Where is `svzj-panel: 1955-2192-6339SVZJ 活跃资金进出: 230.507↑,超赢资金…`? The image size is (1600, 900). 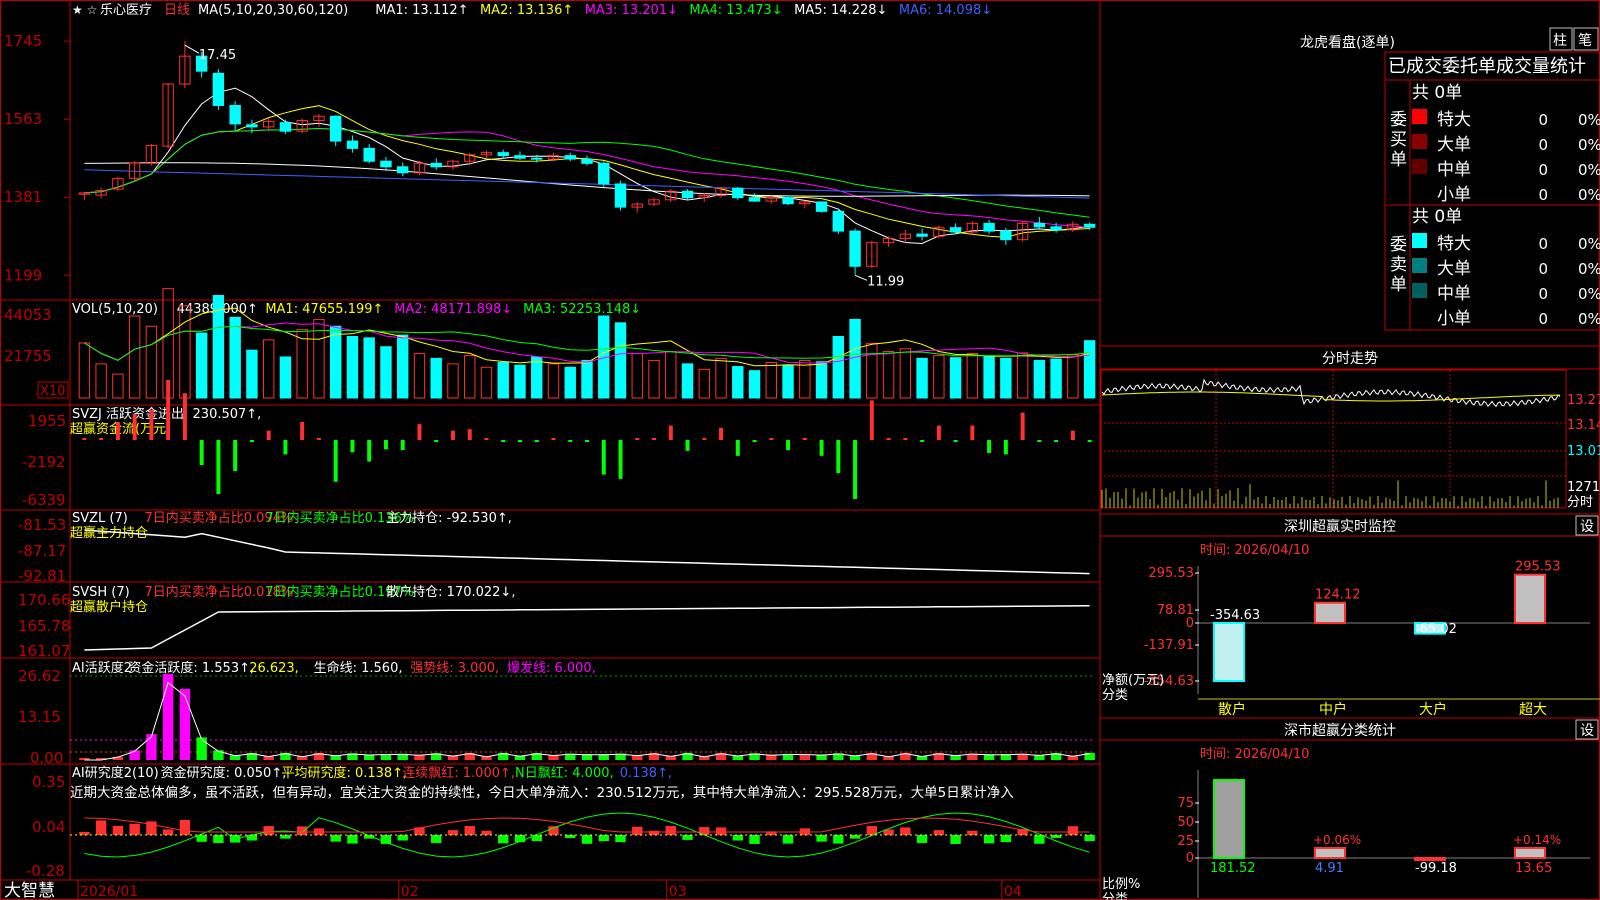 svzj-panel: 1955-2192-6339SVZJ 活跃资金进出: 230.507↑,超赢资金… is located at coordinates (557, 444).